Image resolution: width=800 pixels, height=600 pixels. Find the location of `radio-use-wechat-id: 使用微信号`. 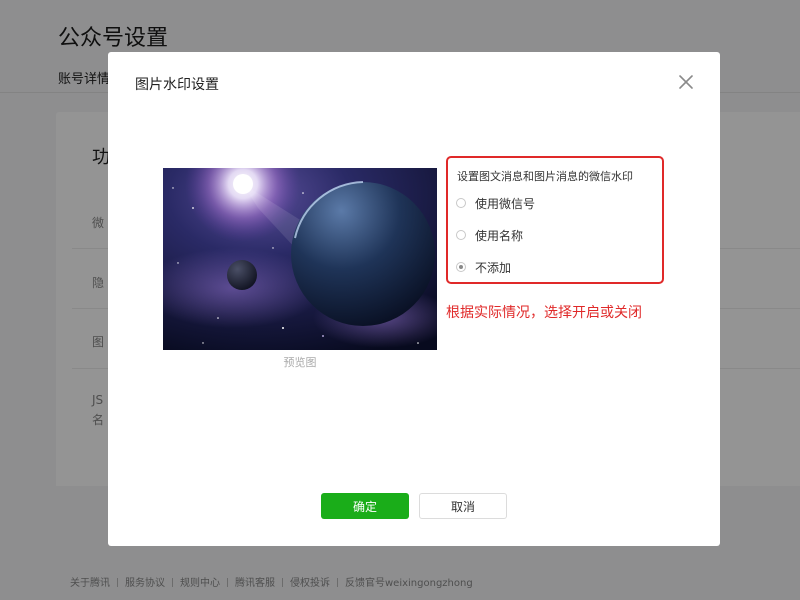

radio-use-wechat-id: 使用微信号 is located at coordinates (495, 203).